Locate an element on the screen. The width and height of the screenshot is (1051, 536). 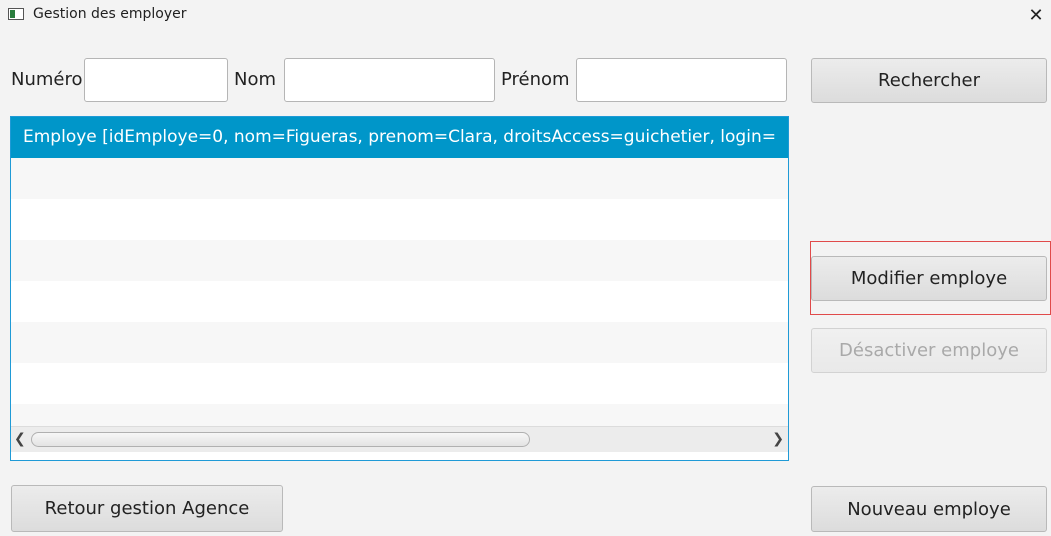
nom-input is located at coordinates (389, 80).